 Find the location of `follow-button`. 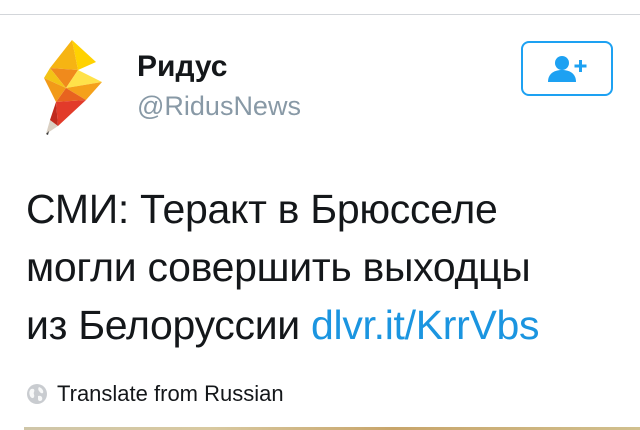

follow-button is located at coordinates (567, 68).